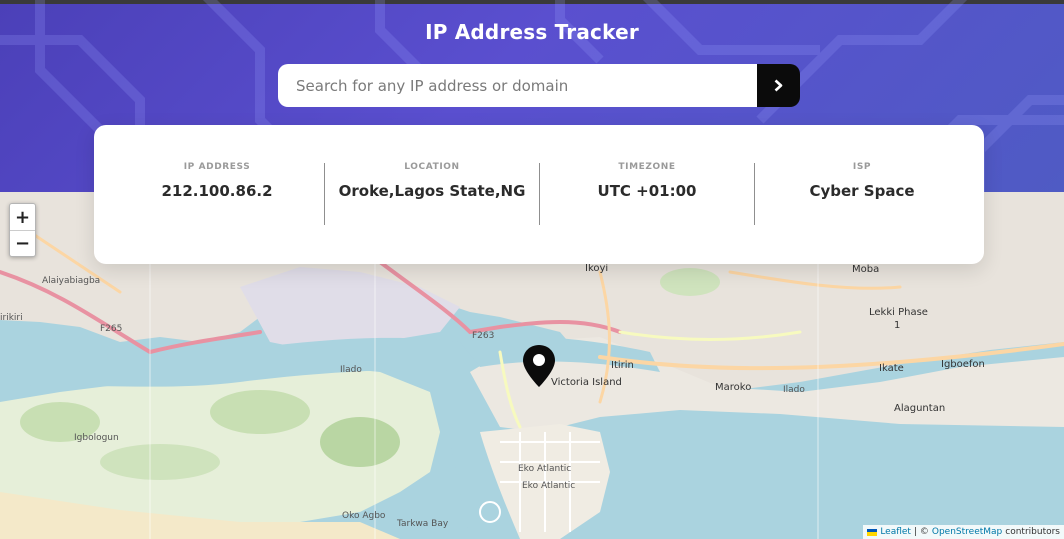  Describe the element at coordinates (920, 408) in the screenshot. I see `map-label-alaguntan: Alaguntan` at that location.